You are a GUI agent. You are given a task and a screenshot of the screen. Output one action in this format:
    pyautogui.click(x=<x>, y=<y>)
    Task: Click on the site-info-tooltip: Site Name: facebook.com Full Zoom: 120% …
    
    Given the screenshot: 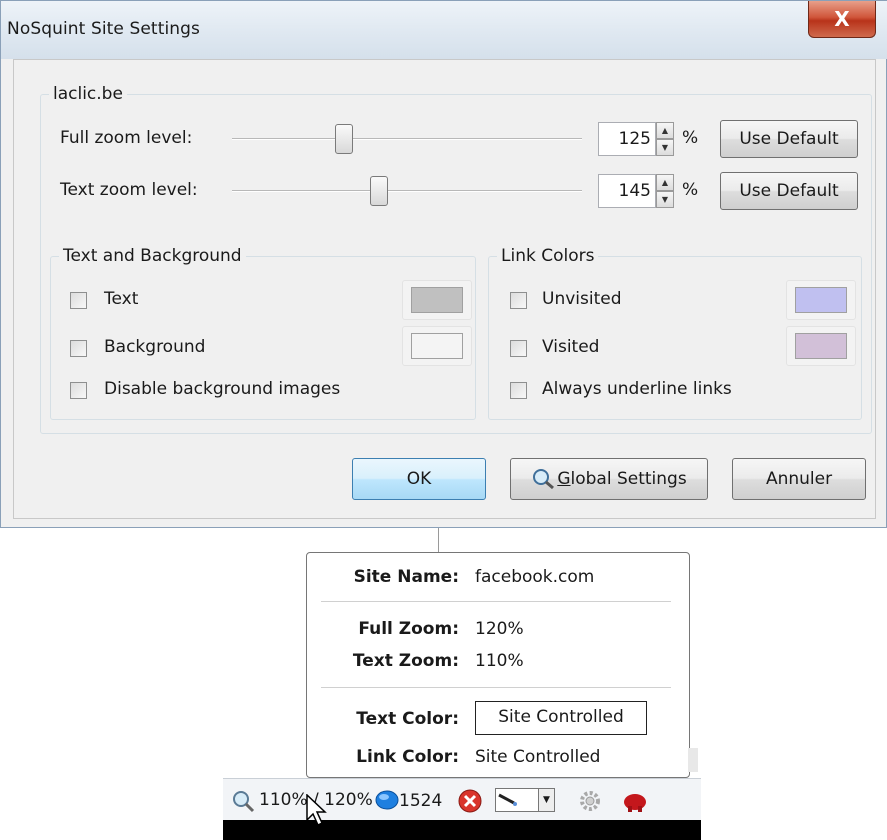 What is the action you would take?
    pyautogui.click(x=498, y=665)
    